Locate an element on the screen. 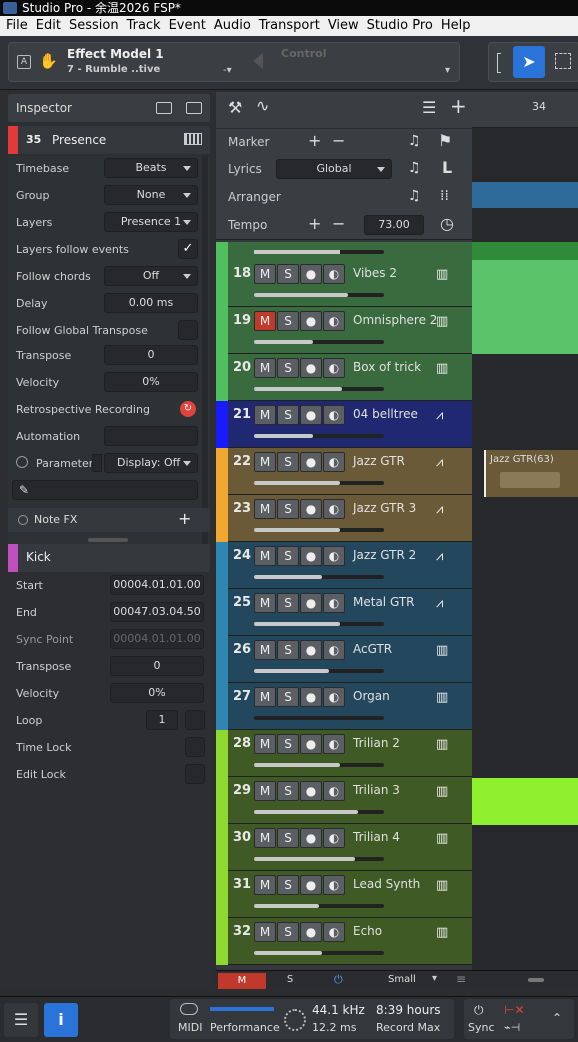 Image resolution: width=578 pixels, height=1042 pixels. display-dropdown: Display: Off is located at coordinates (151, 463).